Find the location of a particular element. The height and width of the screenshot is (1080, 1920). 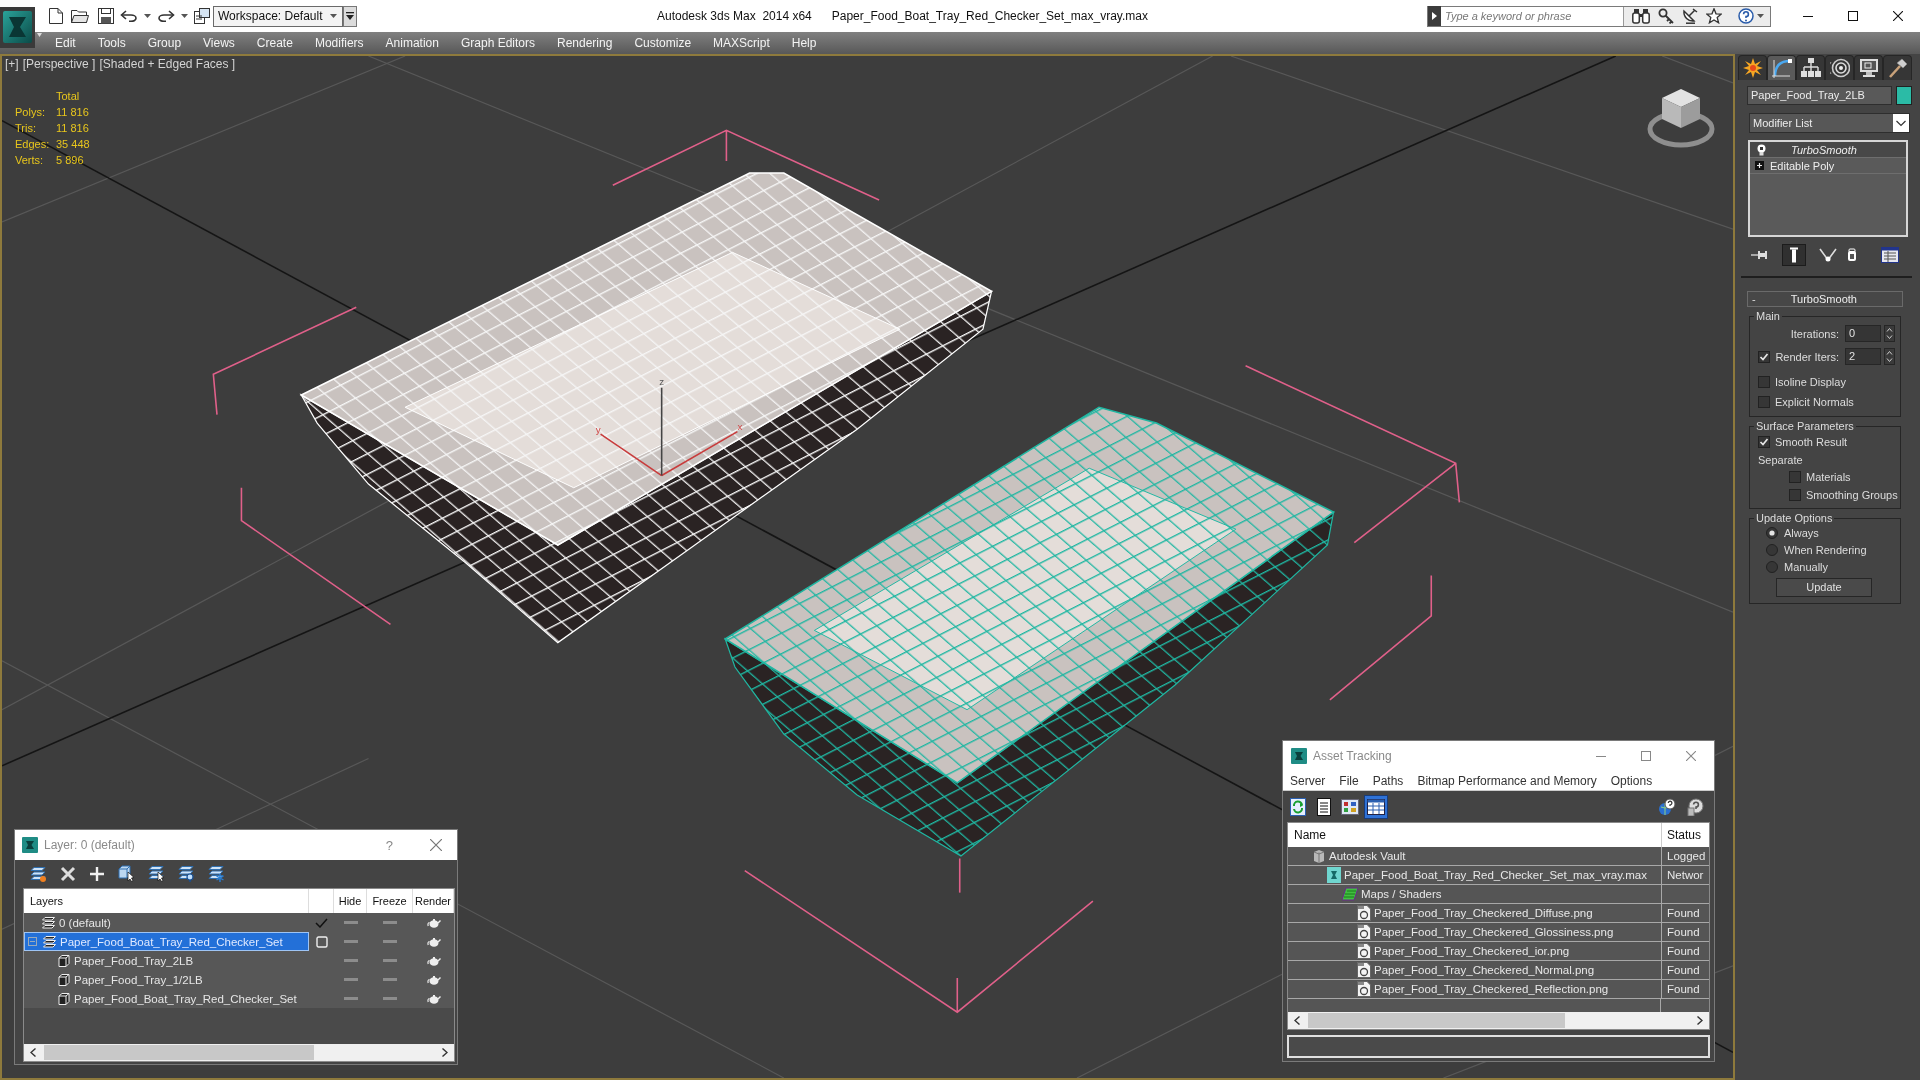

rollout-title: TurboSmooth is located at coordinates (1828, 299).